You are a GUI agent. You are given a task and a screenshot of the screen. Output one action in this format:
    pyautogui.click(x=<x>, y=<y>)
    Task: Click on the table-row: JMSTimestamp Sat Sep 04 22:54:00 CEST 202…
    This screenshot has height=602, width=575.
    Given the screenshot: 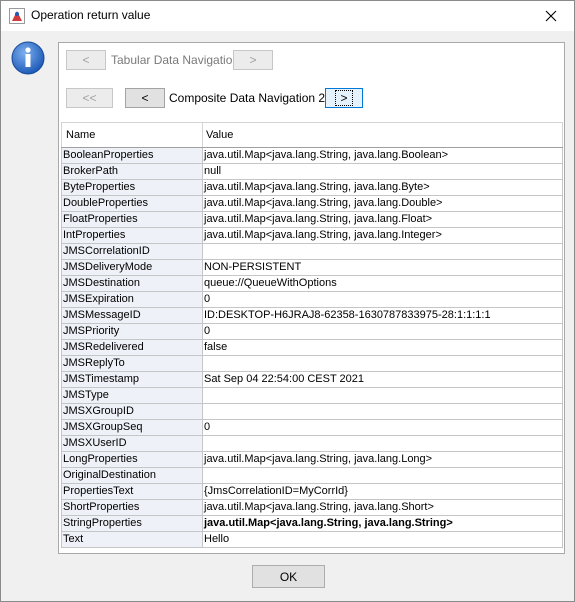 What is the action you would take?
    pyautogui.click(x=312, y=379)
    